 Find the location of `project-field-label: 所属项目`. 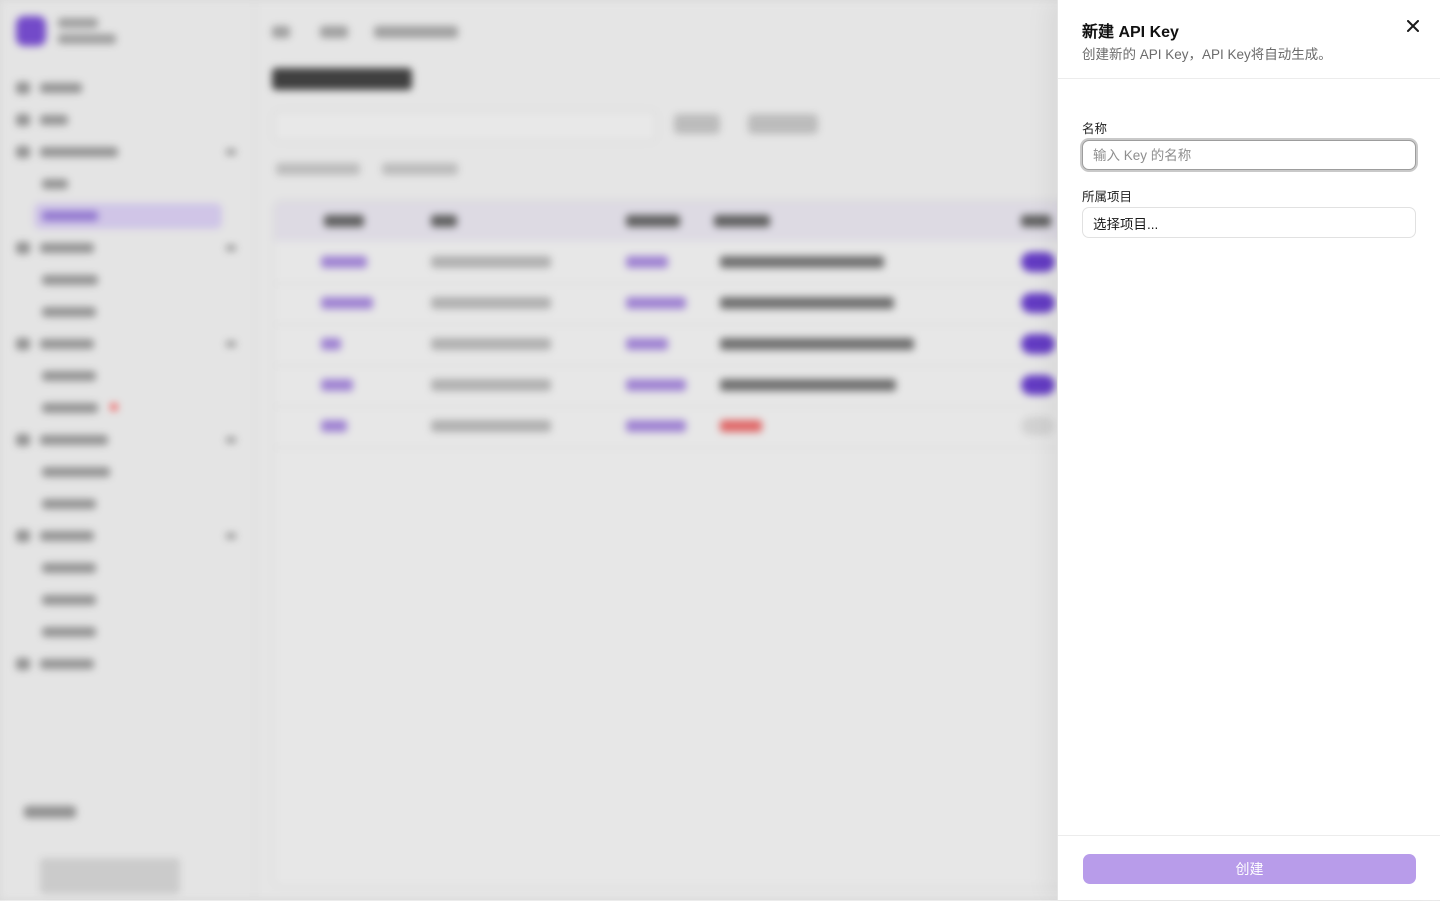

project-field-label: 所属项目 is located at coordinates (1107, 195).